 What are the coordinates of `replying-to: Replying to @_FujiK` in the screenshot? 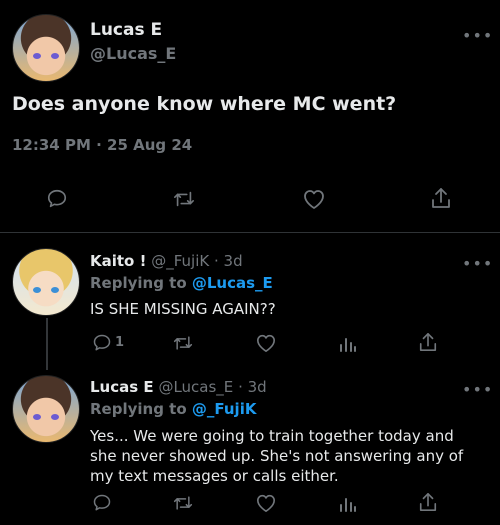 It's located at (173, 409).